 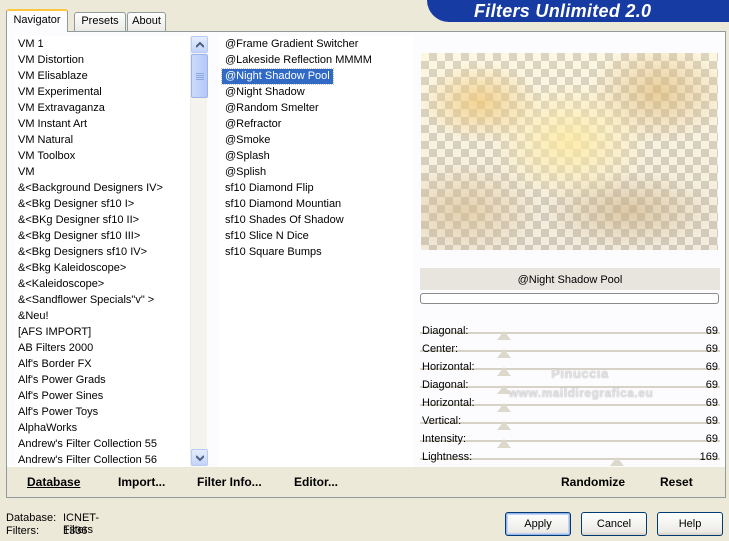 What do you see at coordinates (570, 332) in the screenshot?
I see `parameter-row: Diagonal: 69` at bounding box center [570, 332].